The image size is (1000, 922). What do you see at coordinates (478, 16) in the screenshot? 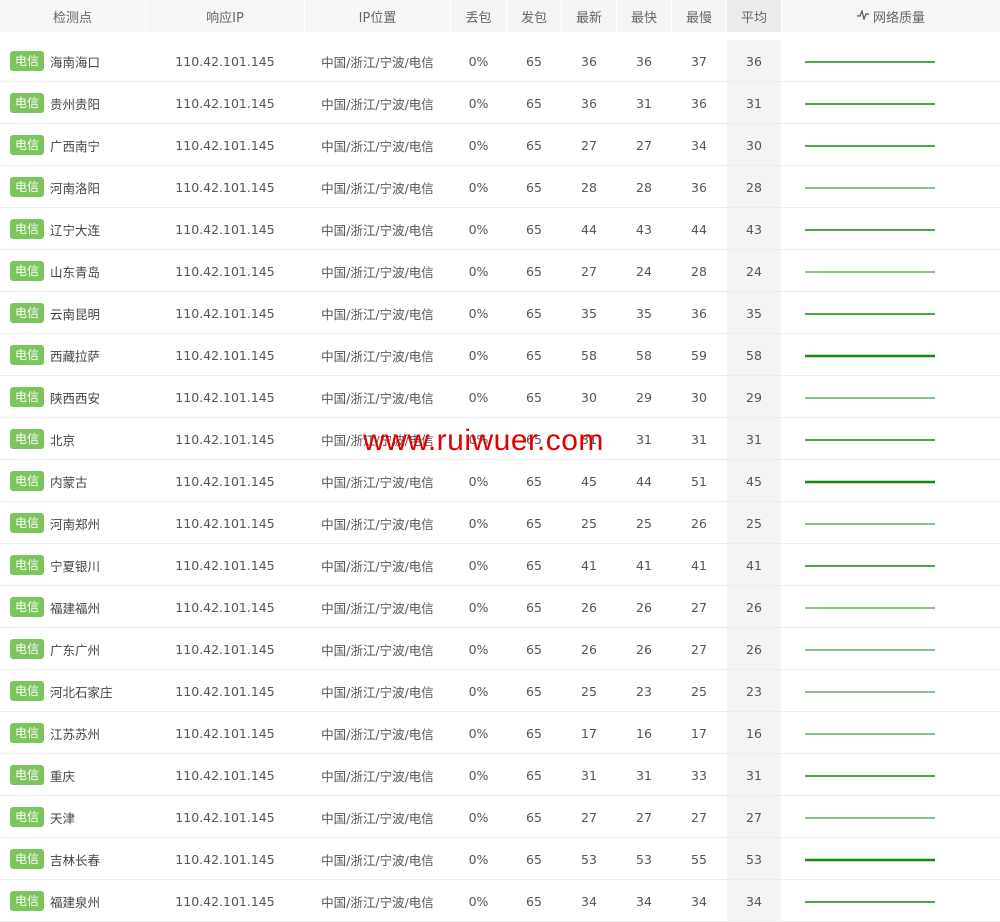
I see `header-loss: 丢包` at bounding box center [478, 16].